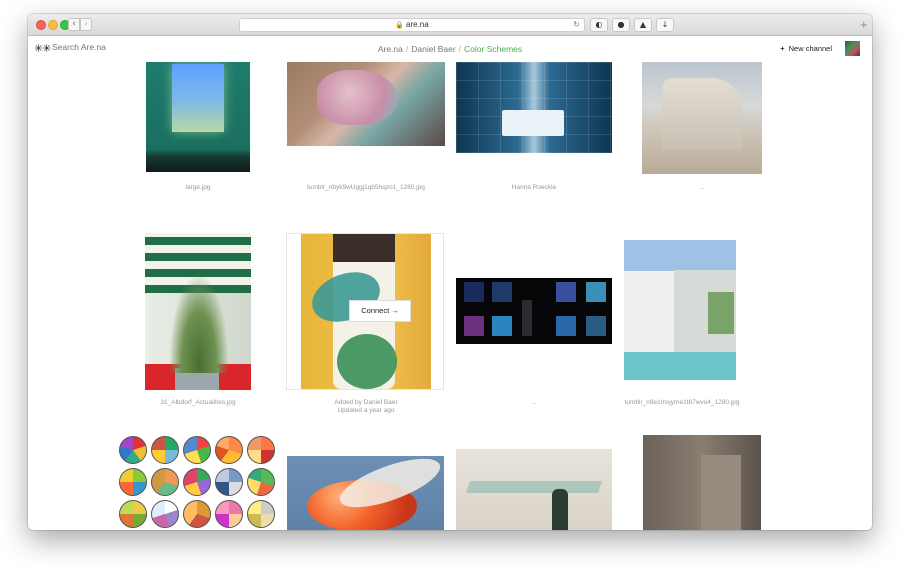 The width and height of the screenshot is (900, 570). What do you see at coordinates (198, 187) in the screenshot?
I see `block-caption: large.jpg` at bounding box center [198, 187].